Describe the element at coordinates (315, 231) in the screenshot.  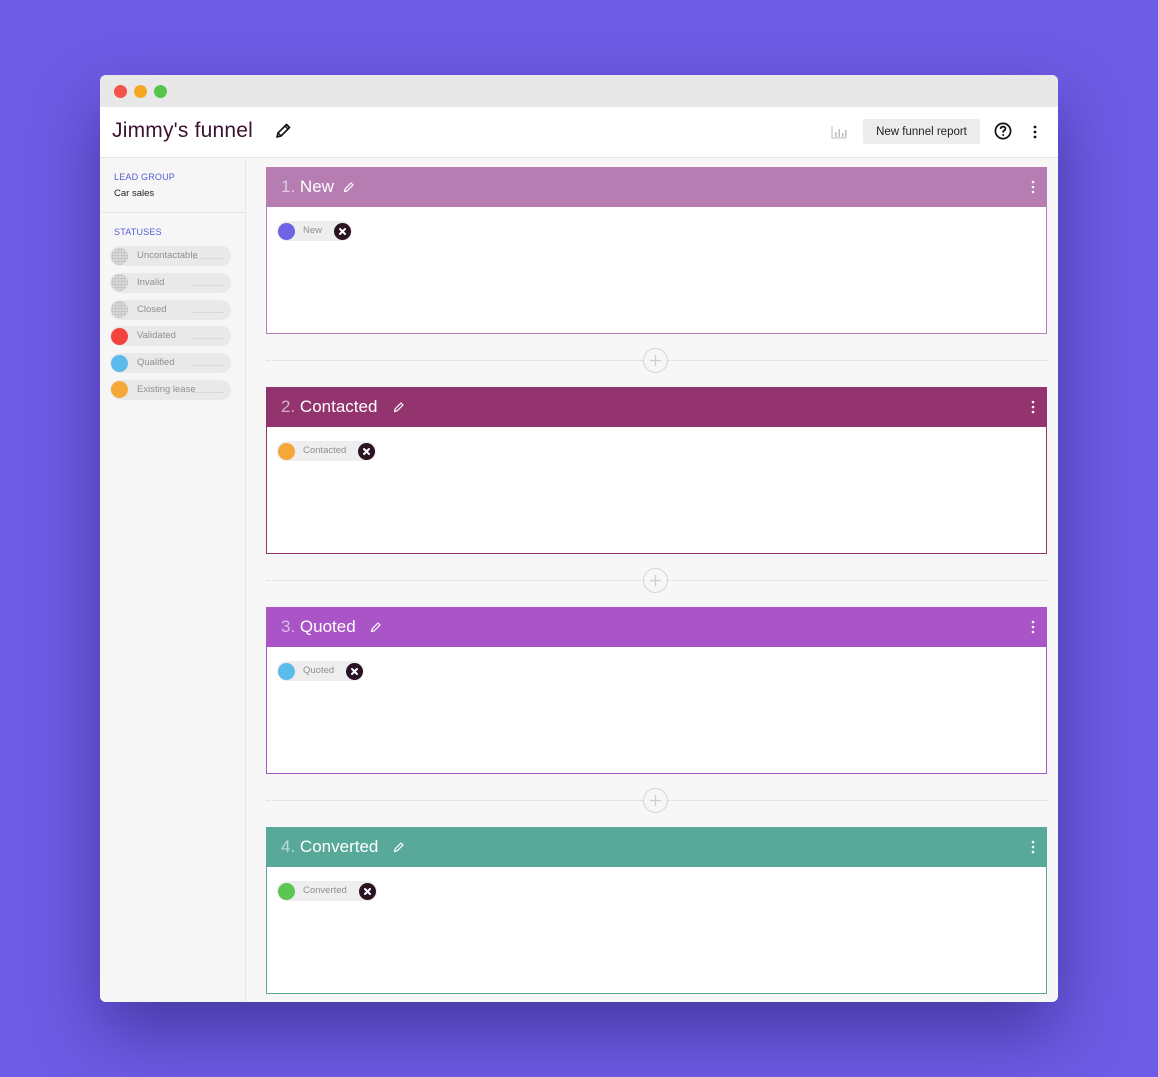
I see `status-chip: New` at that location.